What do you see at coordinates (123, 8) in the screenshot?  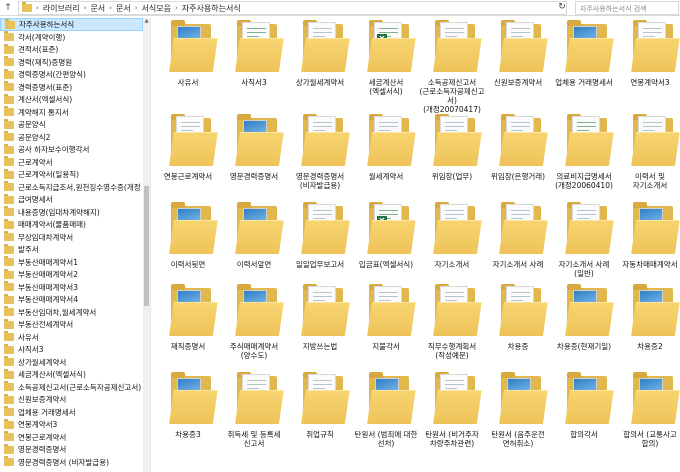 I see `breadcrumb-documents-2: 문서` at bounding box center [123, 8].